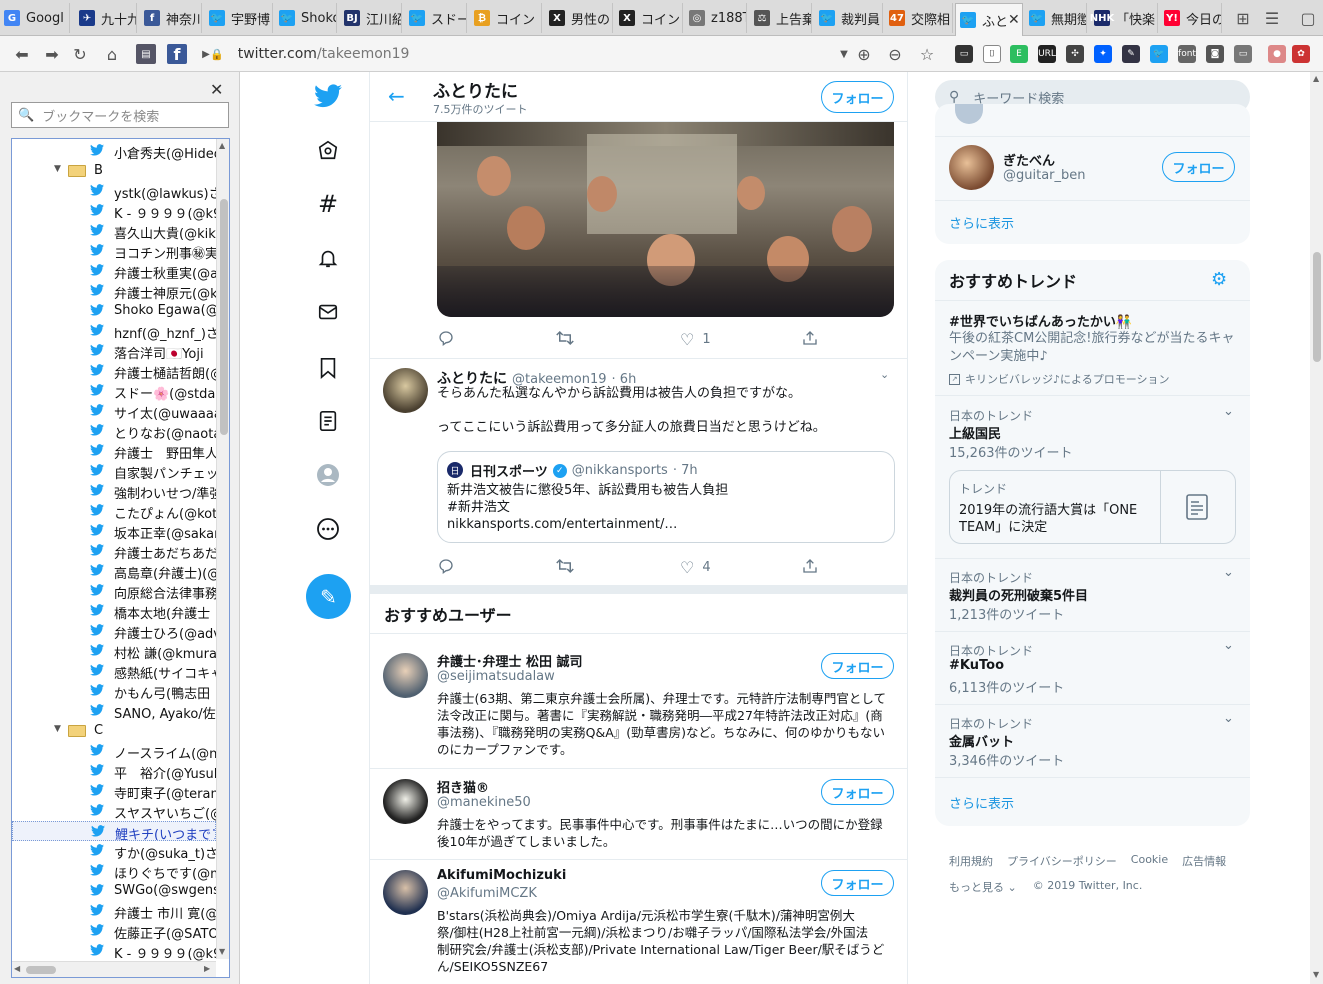 The height and width of the screenshot is (984, 1323). I want to click on like-button: ♡ 4, so click(695, 567).